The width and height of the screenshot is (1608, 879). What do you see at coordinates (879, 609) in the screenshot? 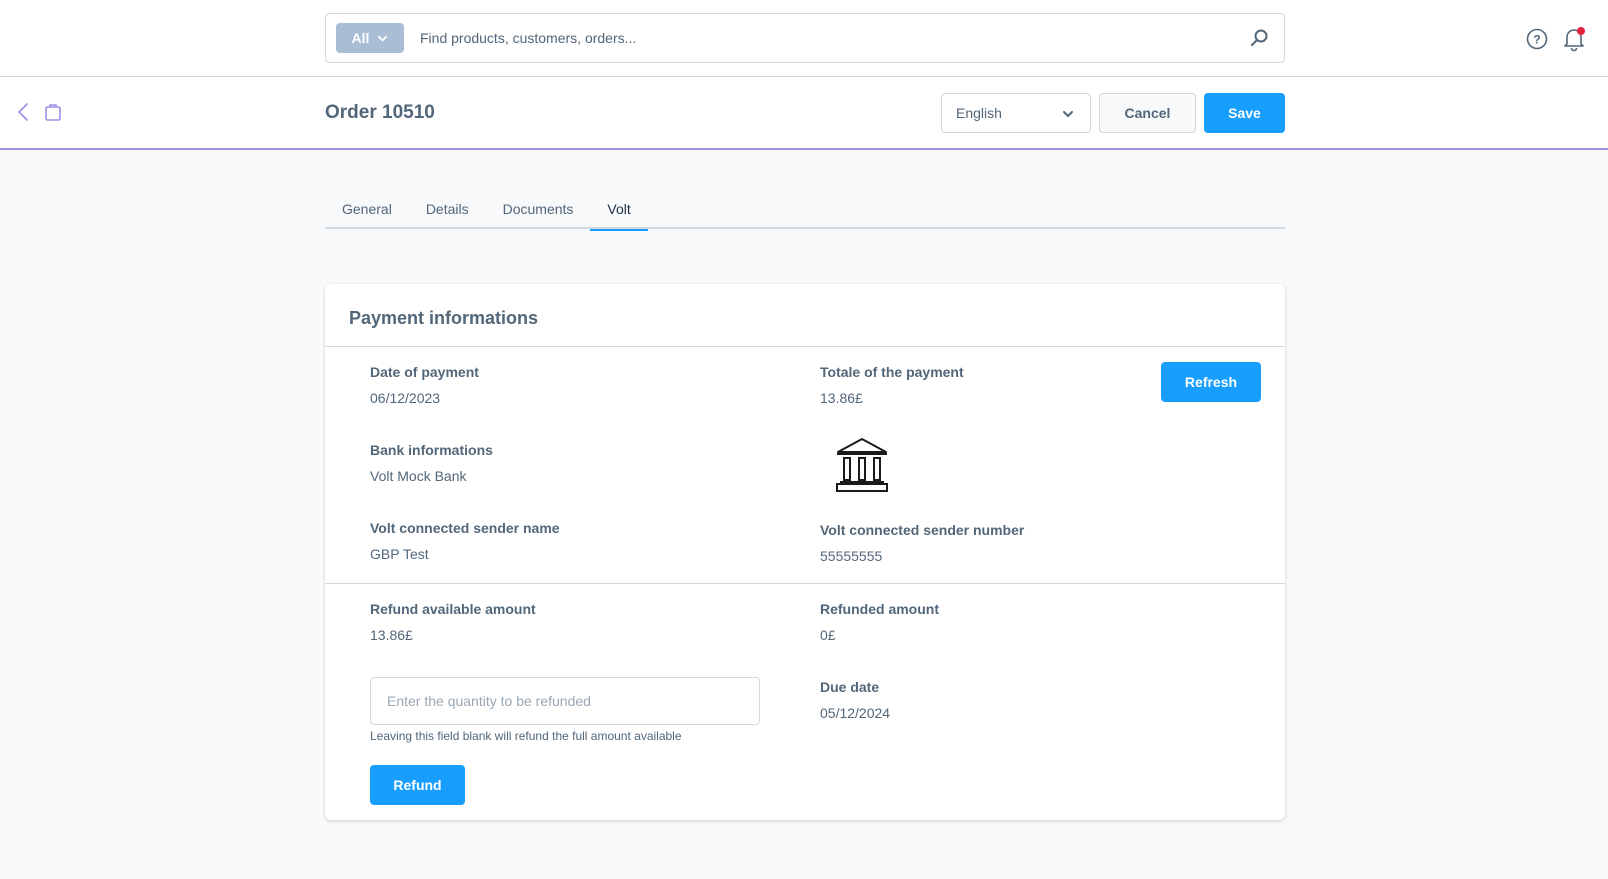
I see `field-label: Refunded amount` at bounding box center [879, 609].